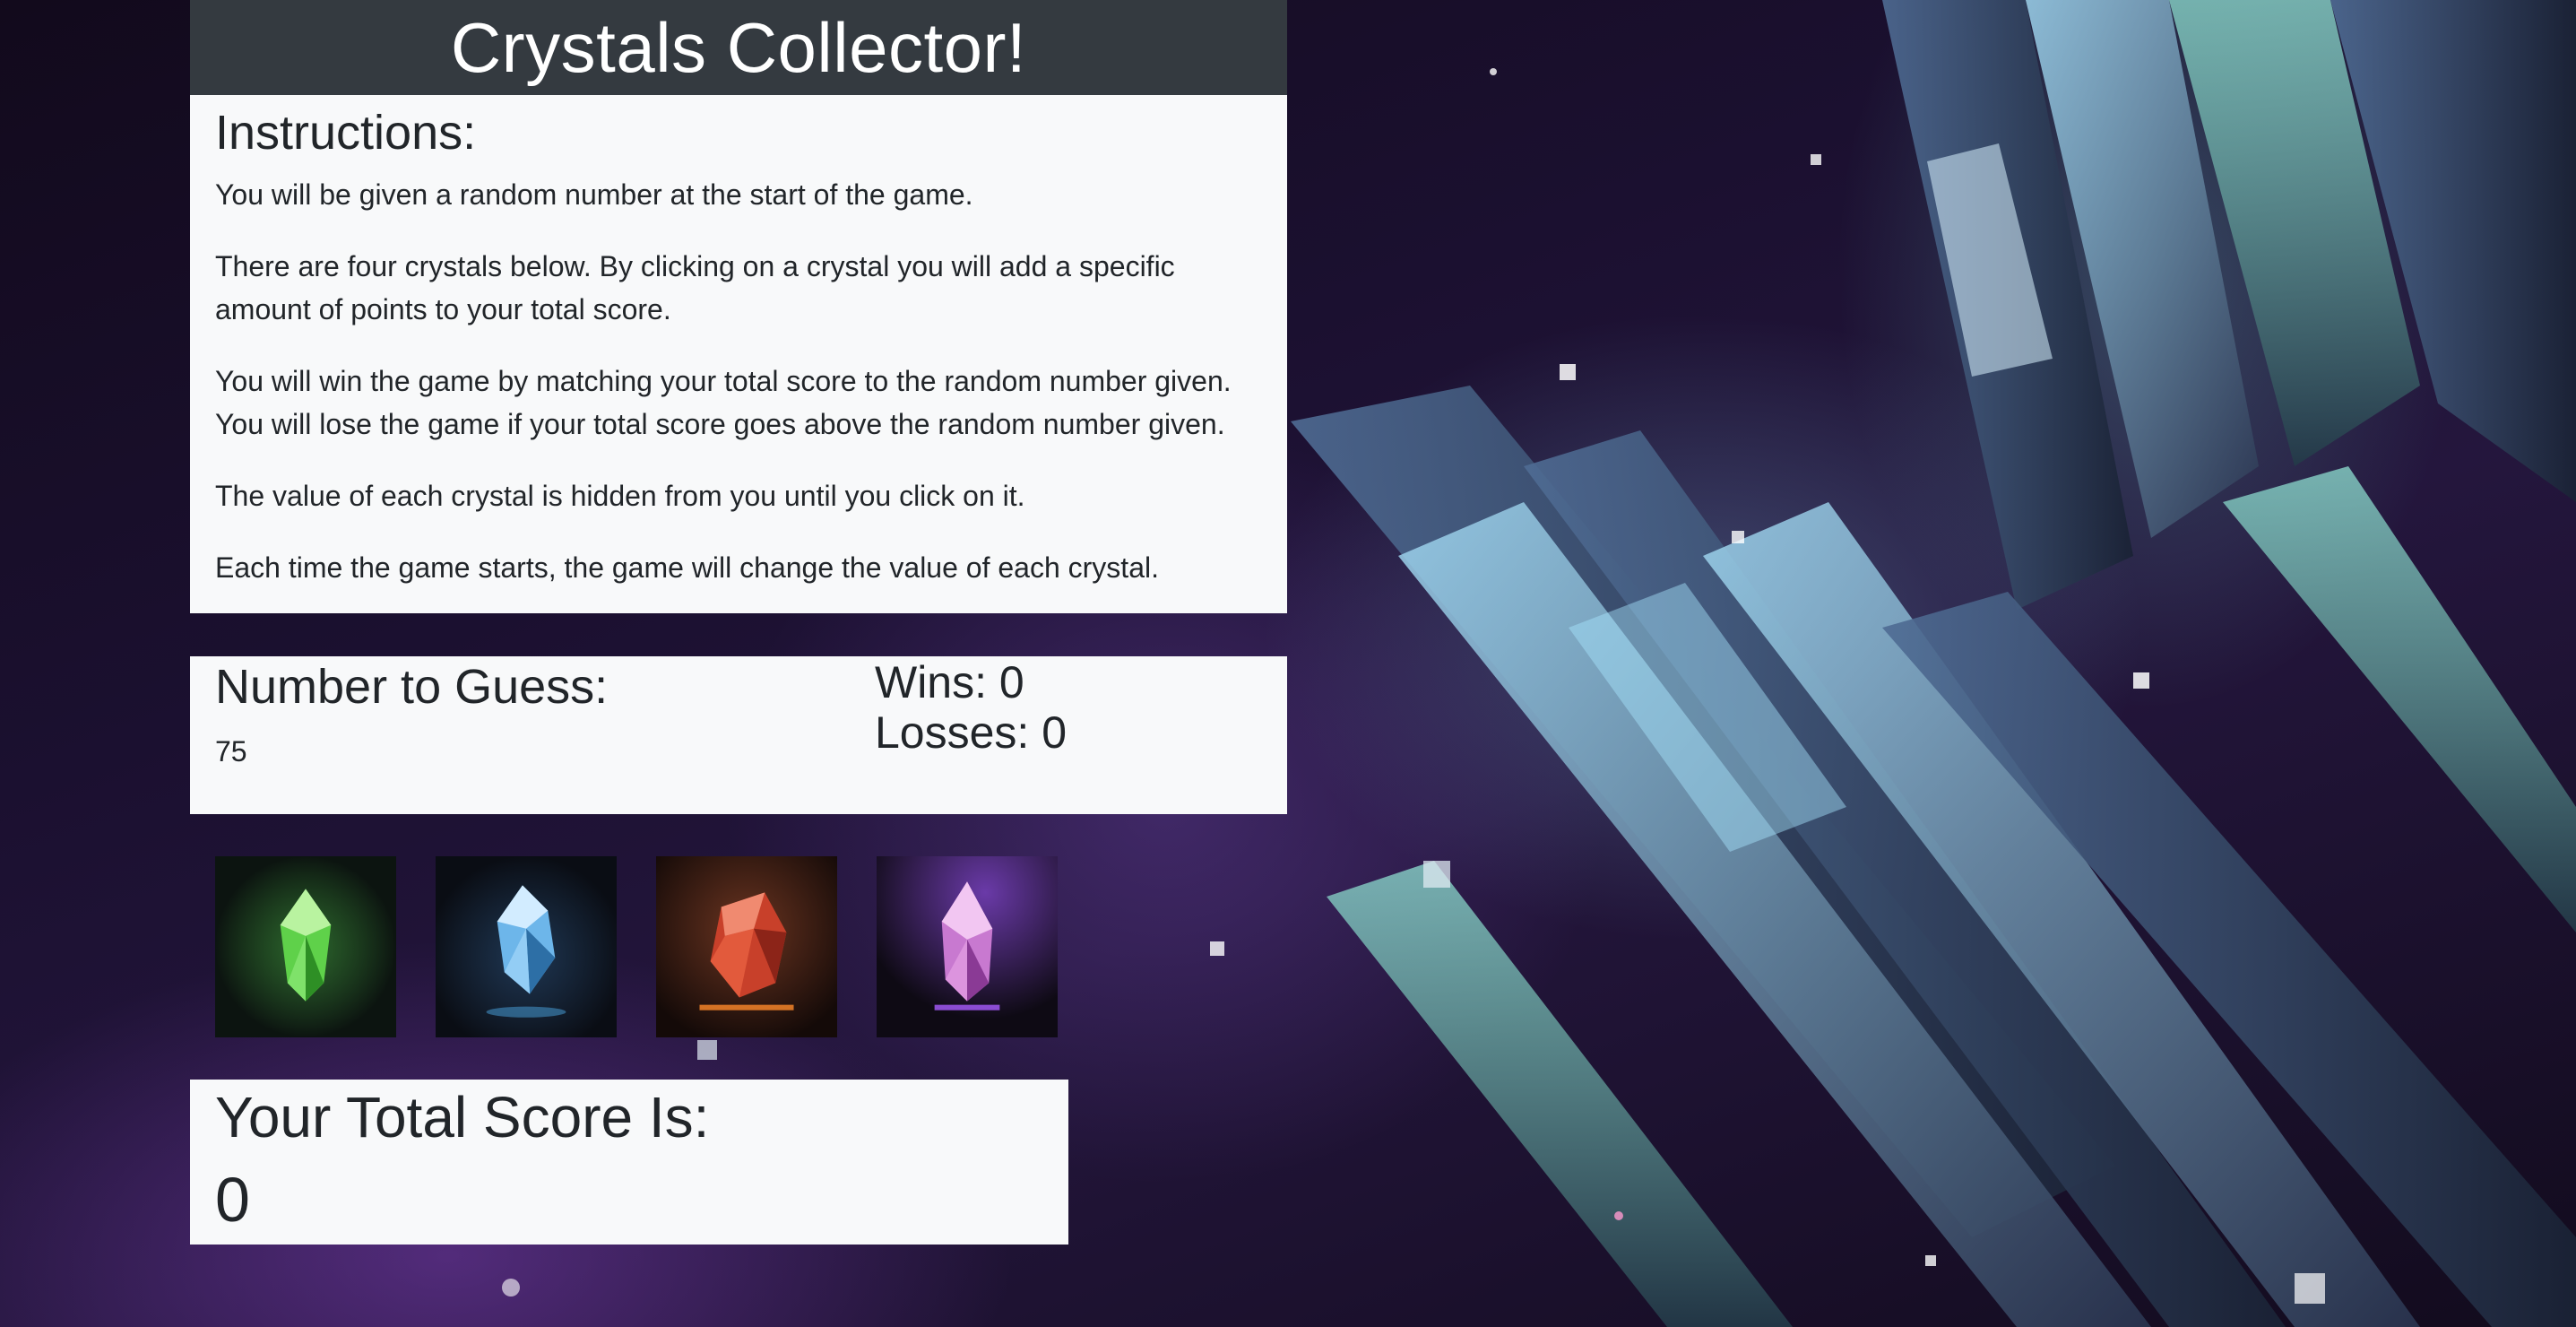  I want to click on number-to-guess-label: Number to Guess:, so click(412, 687).